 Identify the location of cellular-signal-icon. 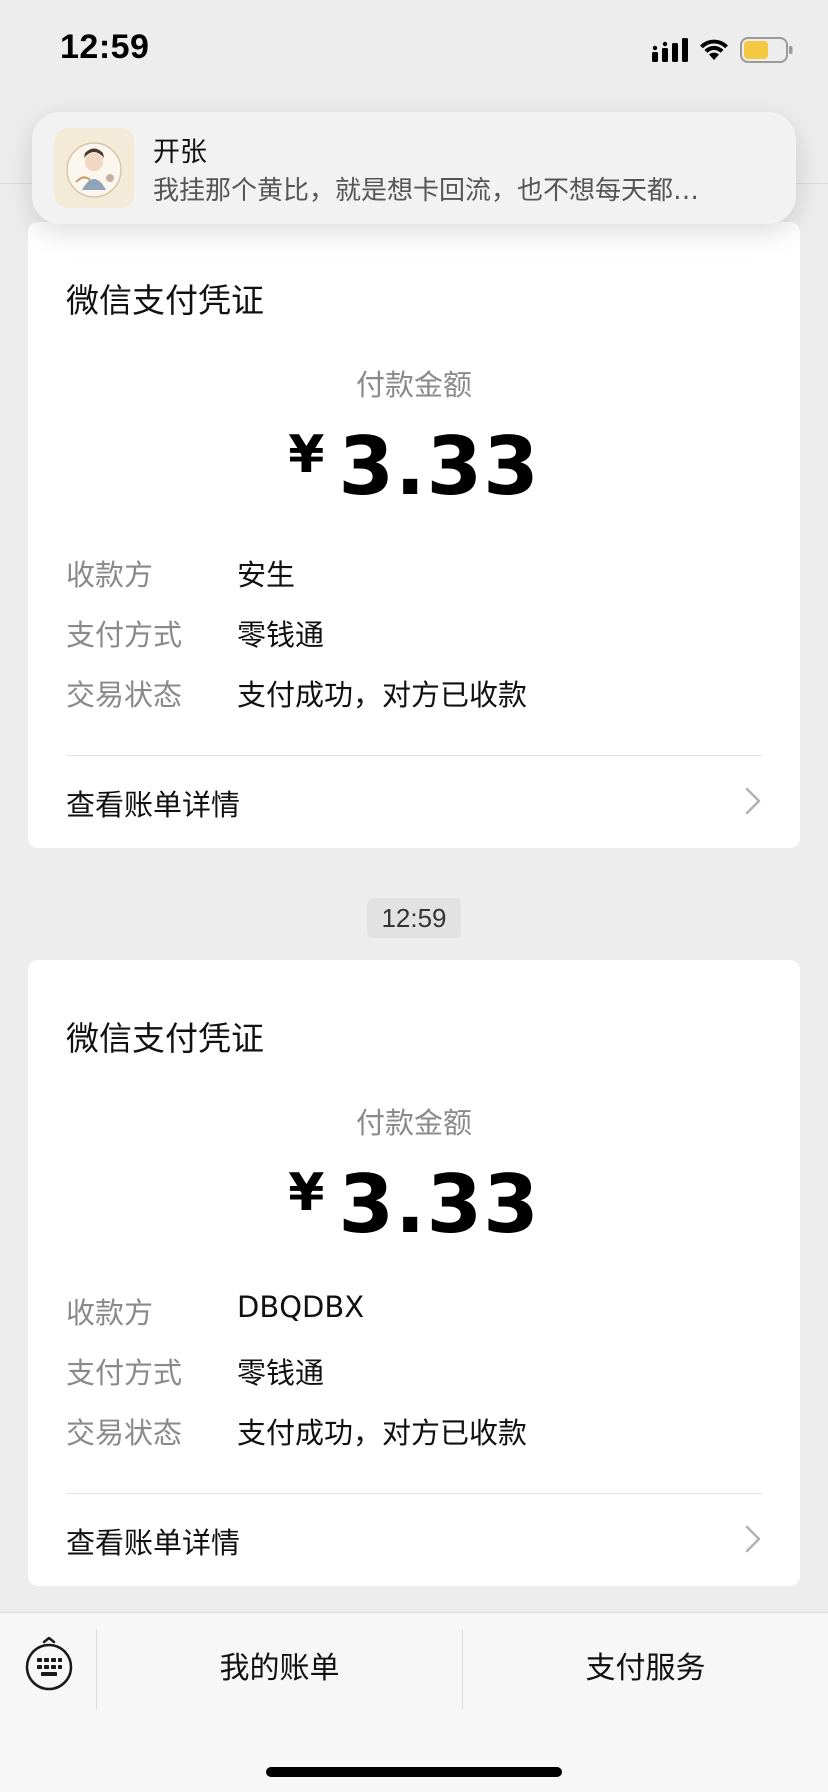
(670, 50).